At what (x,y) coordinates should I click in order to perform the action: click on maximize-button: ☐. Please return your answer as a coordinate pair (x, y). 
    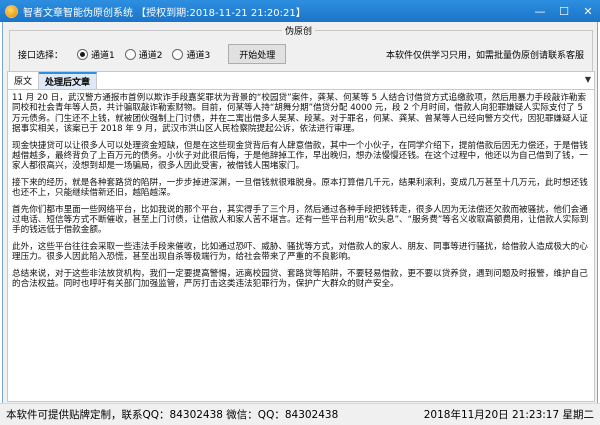
    Looking at the image, I should click on (564, 11).